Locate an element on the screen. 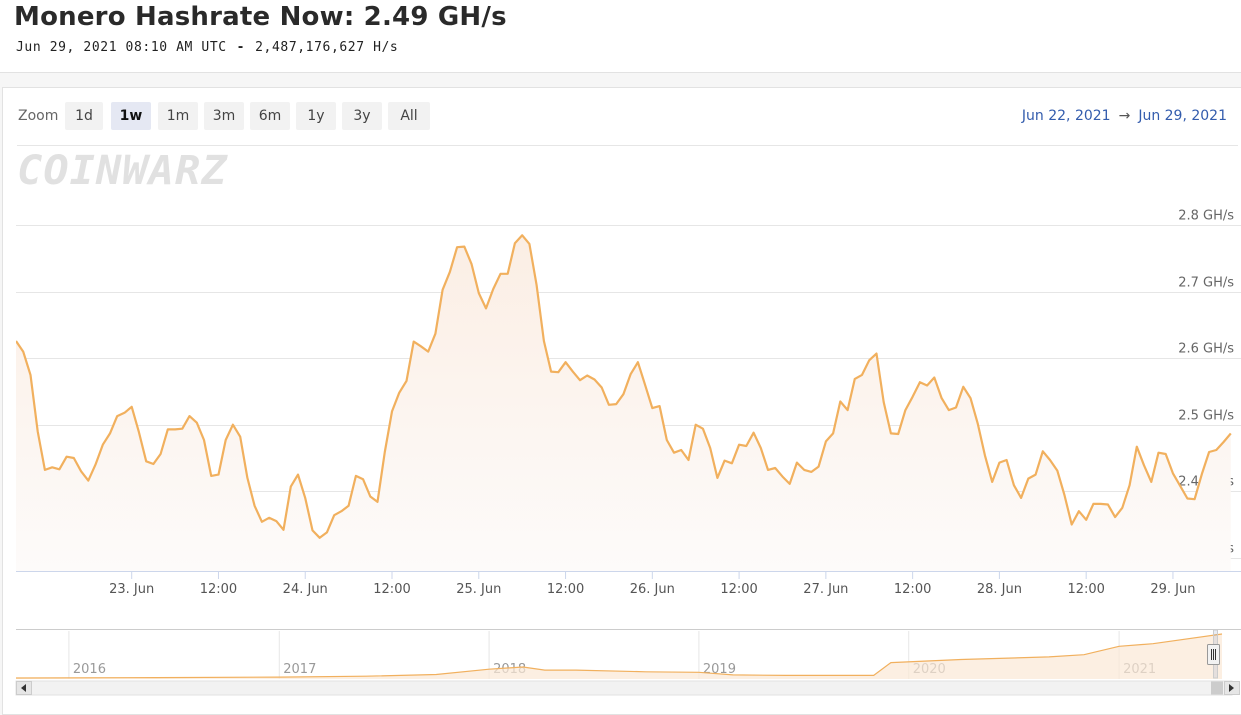  y-tick-label: 2.5 GH/s is located at coordinates (1206, 416).